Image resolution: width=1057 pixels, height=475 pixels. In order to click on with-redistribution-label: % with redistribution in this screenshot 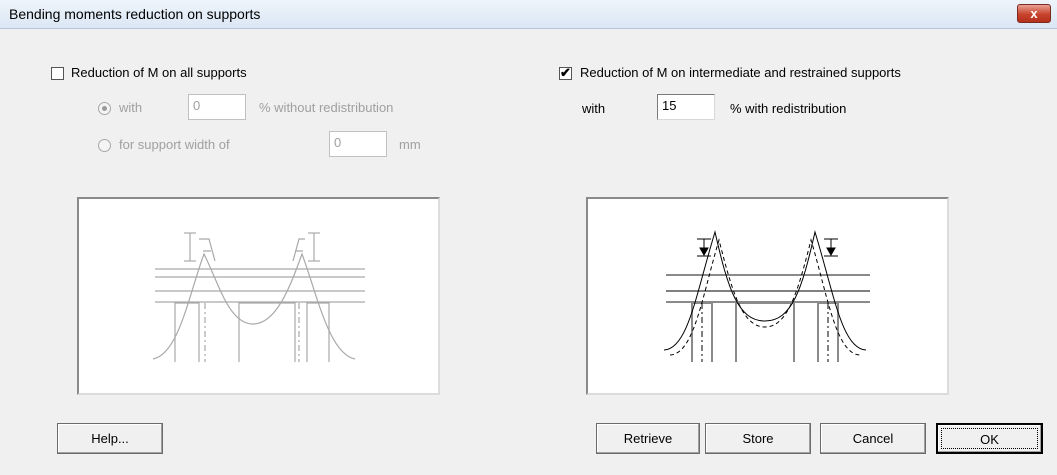, I will do `click(788, 108)`.